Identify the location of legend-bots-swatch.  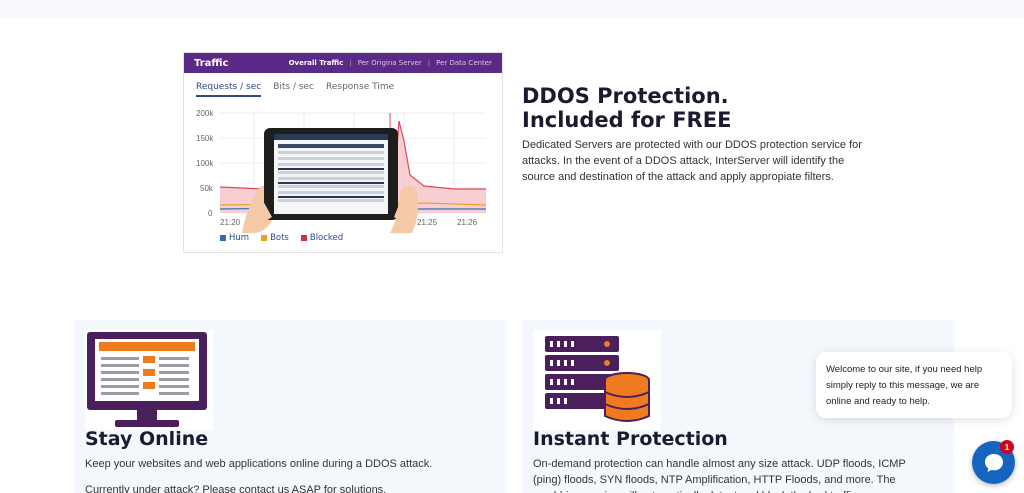
(264, 237).